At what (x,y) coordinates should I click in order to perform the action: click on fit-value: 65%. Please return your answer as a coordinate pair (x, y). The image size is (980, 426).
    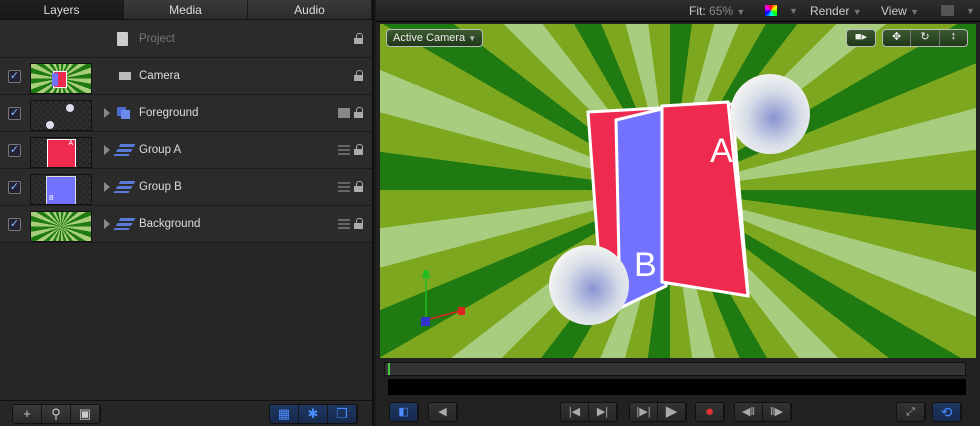
    Looking at the image, I should click on (721, 11).